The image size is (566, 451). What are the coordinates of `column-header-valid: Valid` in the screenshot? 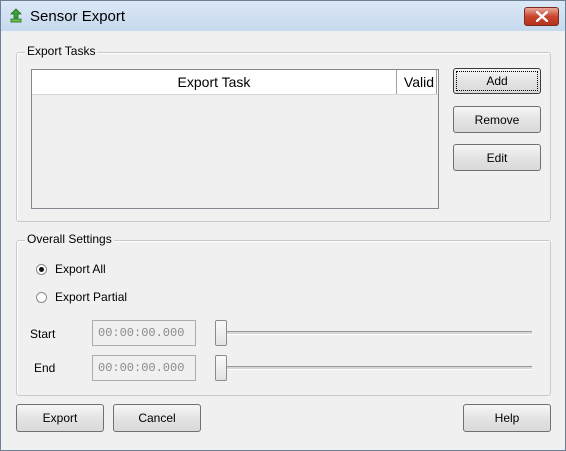 It's located at (417, 82).